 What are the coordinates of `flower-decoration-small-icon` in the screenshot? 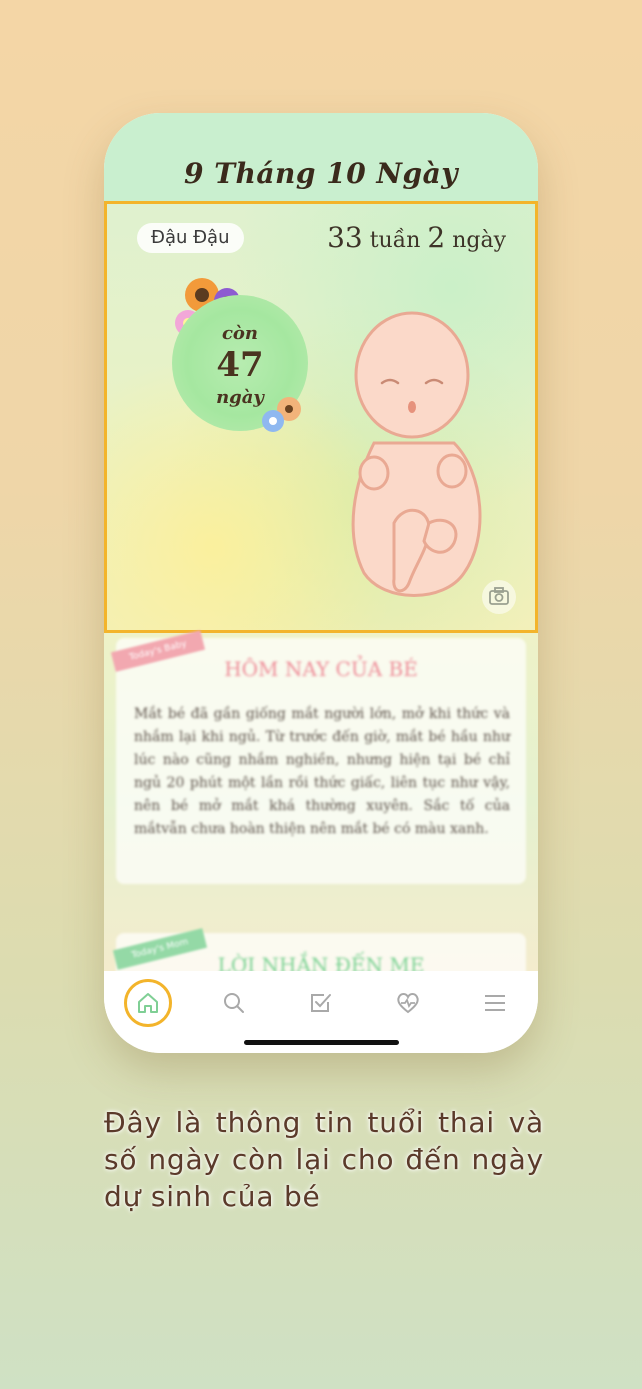 It's located at (281, 414).